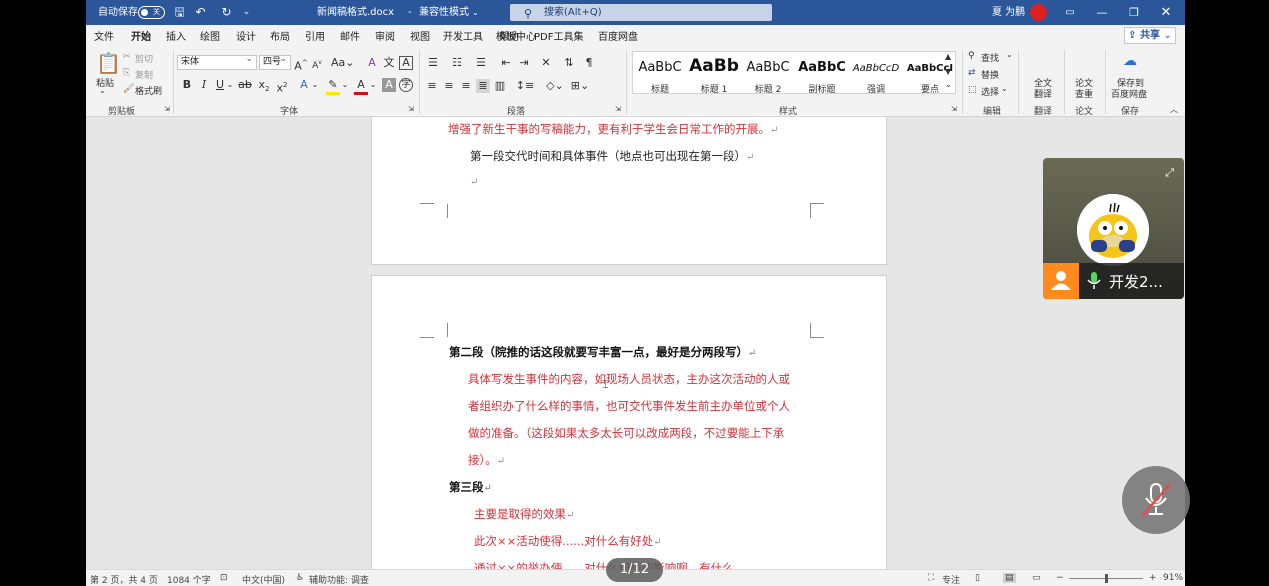 The height and width of the screenshot is (586, 1269). Describe the element at coordinates (612, 156) in the screenshot. I see `doc-line: 第一段交代时间和具体事件（地点也可出现在第一段）↵` at that location.